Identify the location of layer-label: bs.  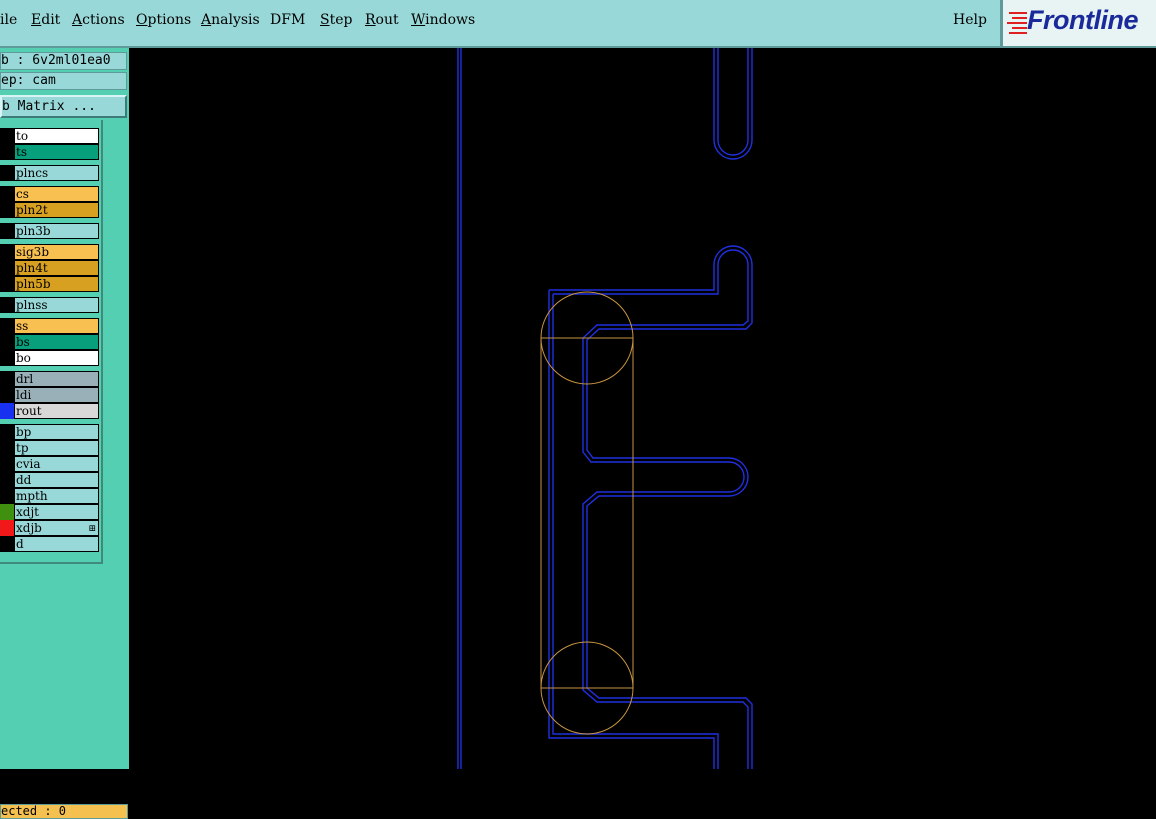
(23, 342).